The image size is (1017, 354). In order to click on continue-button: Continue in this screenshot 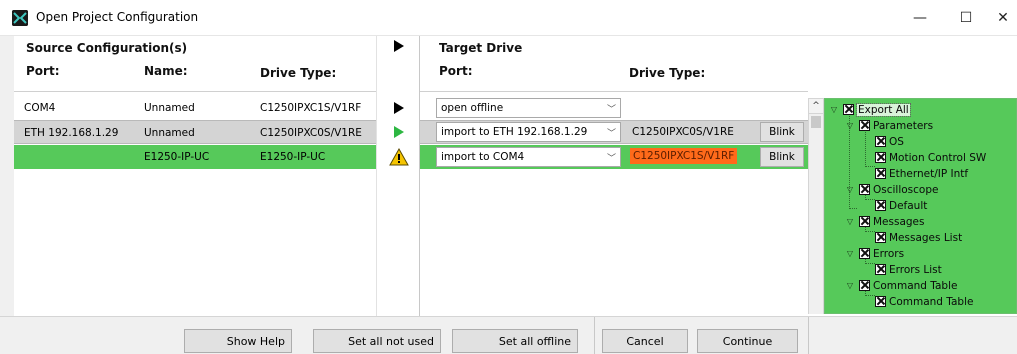, I will do `click(747, 341)`.